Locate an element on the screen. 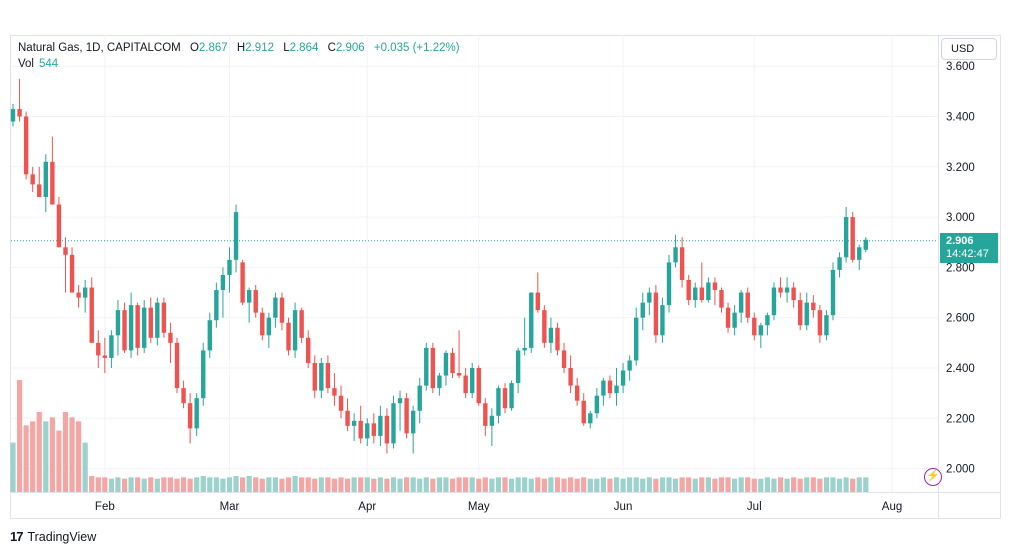  currency-button: USD is located at coordinates (969, 49).